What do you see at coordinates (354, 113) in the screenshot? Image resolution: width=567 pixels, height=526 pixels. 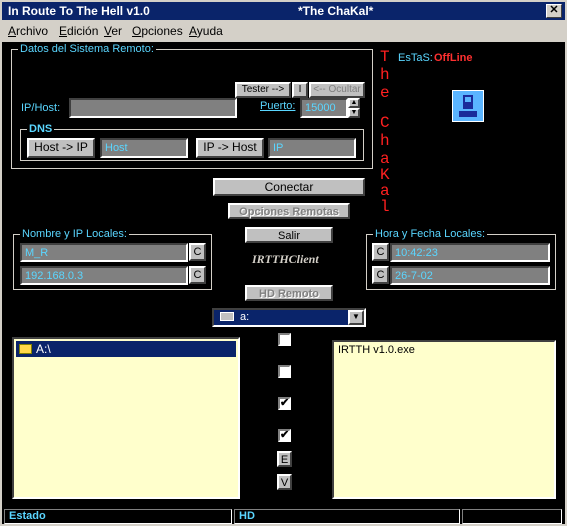 I see `spin-down-arrow-icon: ▼` at bounding box center [354, 113].